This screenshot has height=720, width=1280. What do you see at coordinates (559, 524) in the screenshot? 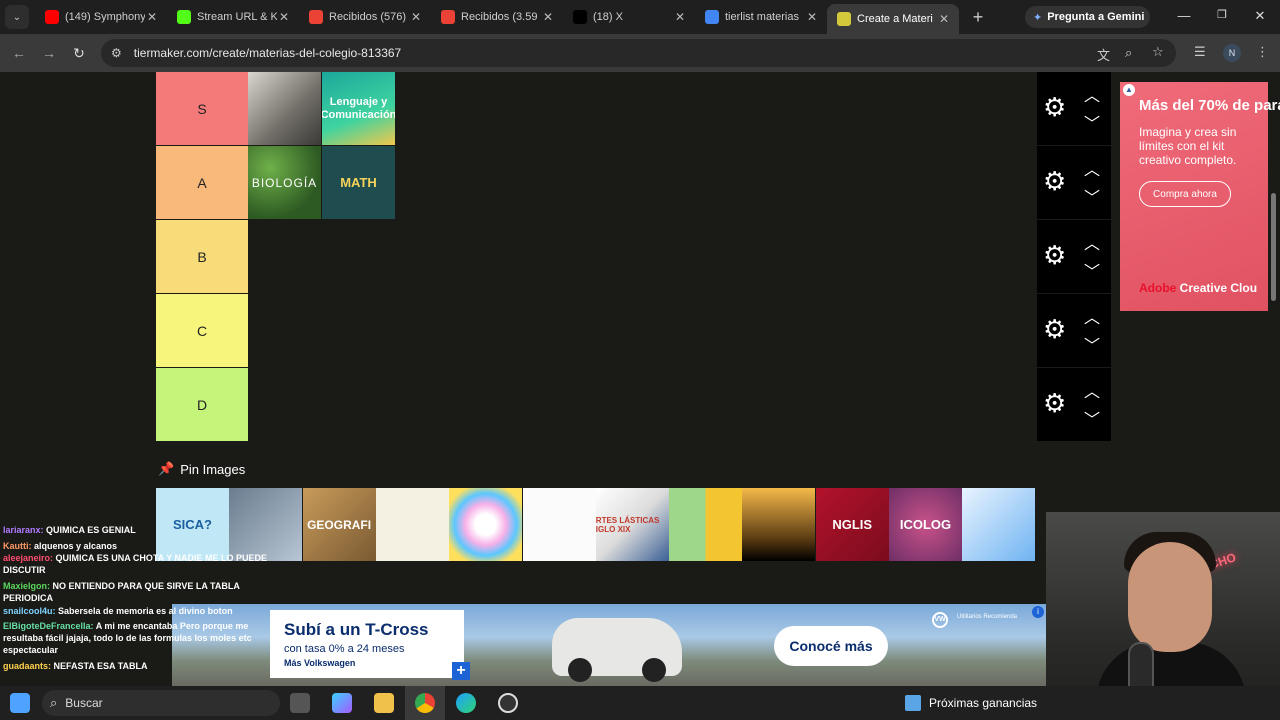
I see `educacion-fisica-image` at bounding box center [559, 524].